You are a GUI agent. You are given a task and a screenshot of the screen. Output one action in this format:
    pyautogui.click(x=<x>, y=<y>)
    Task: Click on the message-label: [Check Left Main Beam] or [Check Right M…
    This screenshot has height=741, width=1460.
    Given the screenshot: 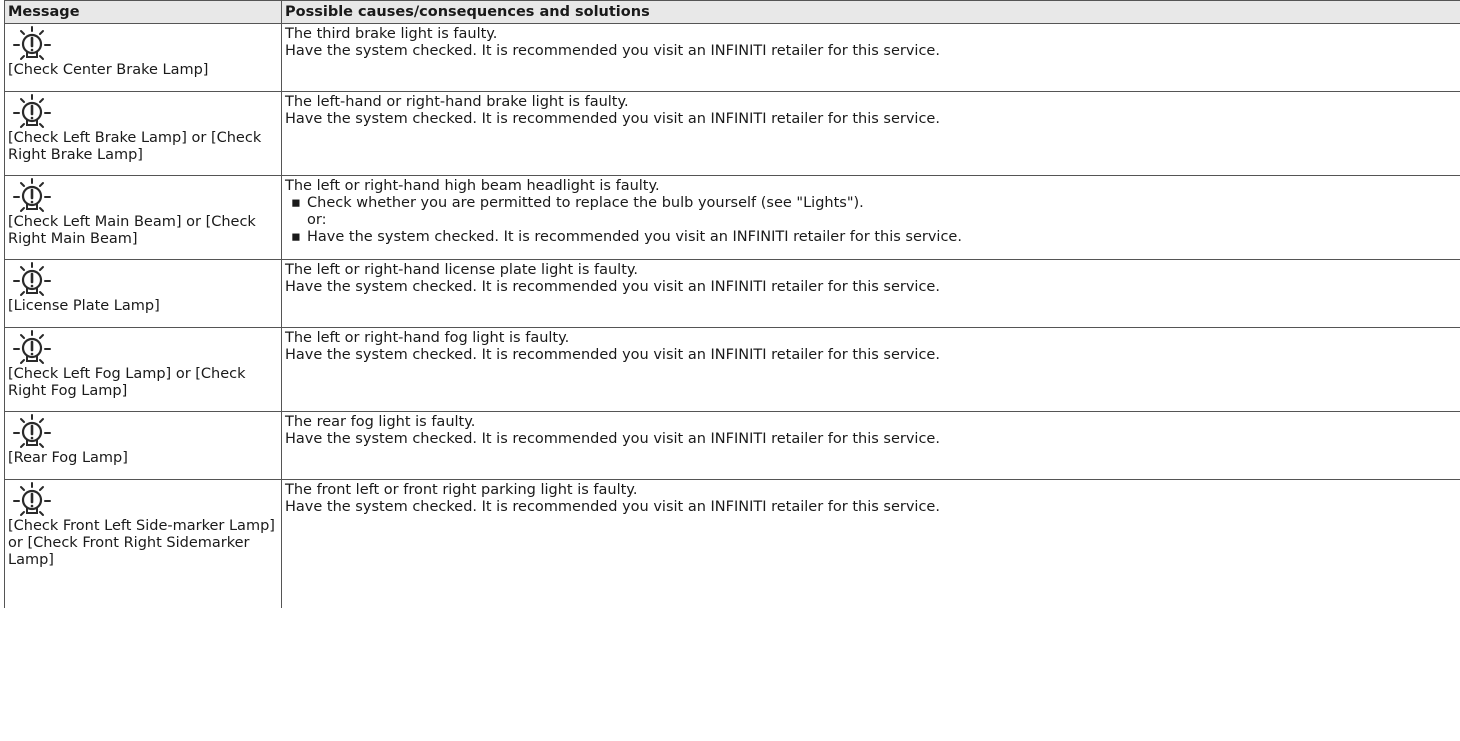 What is the action you would take?
    pyautogui.click(x=132, y=230)
    